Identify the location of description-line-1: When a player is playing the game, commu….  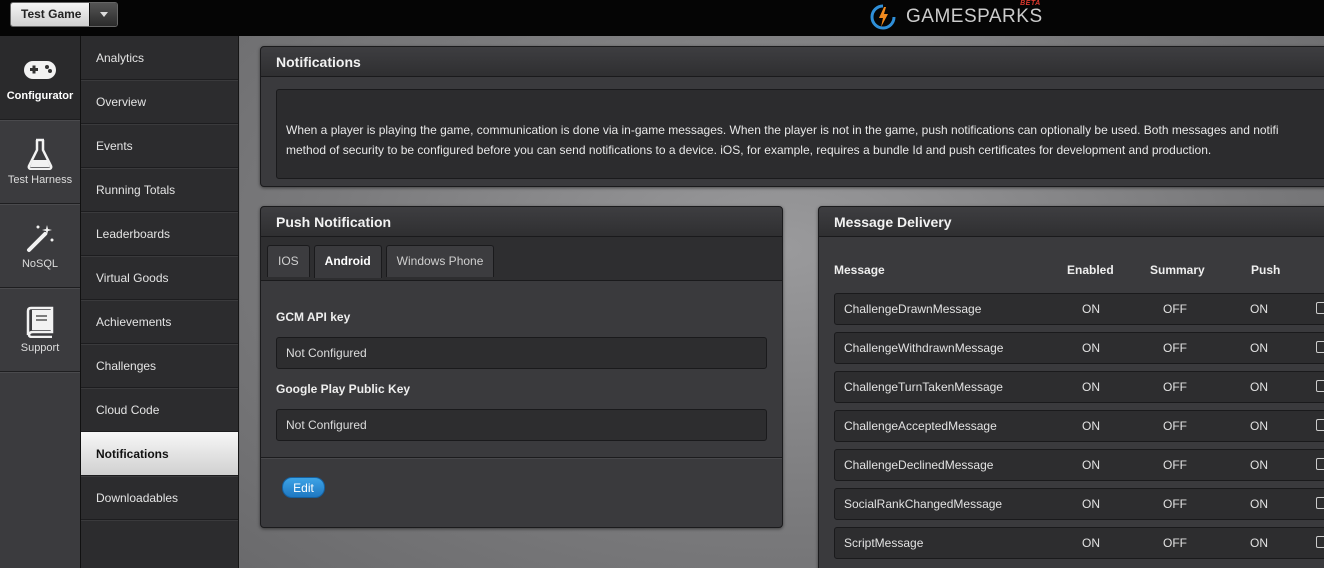
(782, 130).